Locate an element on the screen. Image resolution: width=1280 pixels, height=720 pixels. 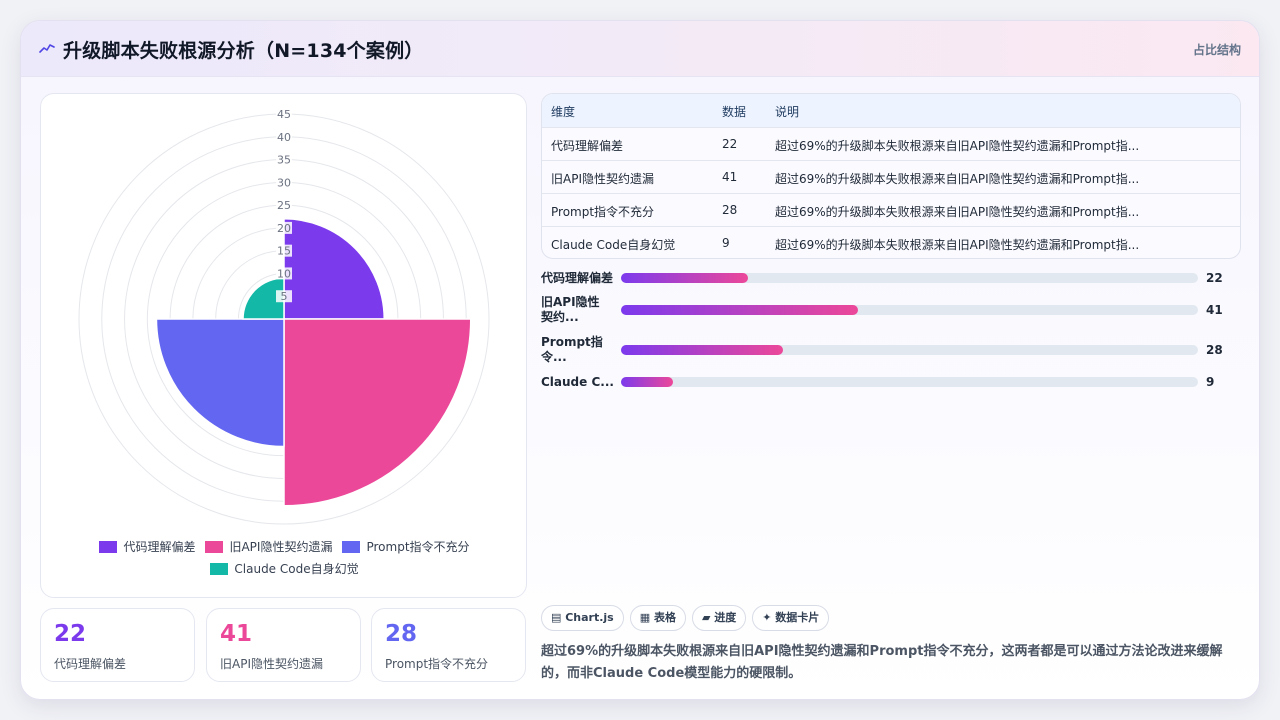
sparkline-icon is located at coordinates (47, 48).